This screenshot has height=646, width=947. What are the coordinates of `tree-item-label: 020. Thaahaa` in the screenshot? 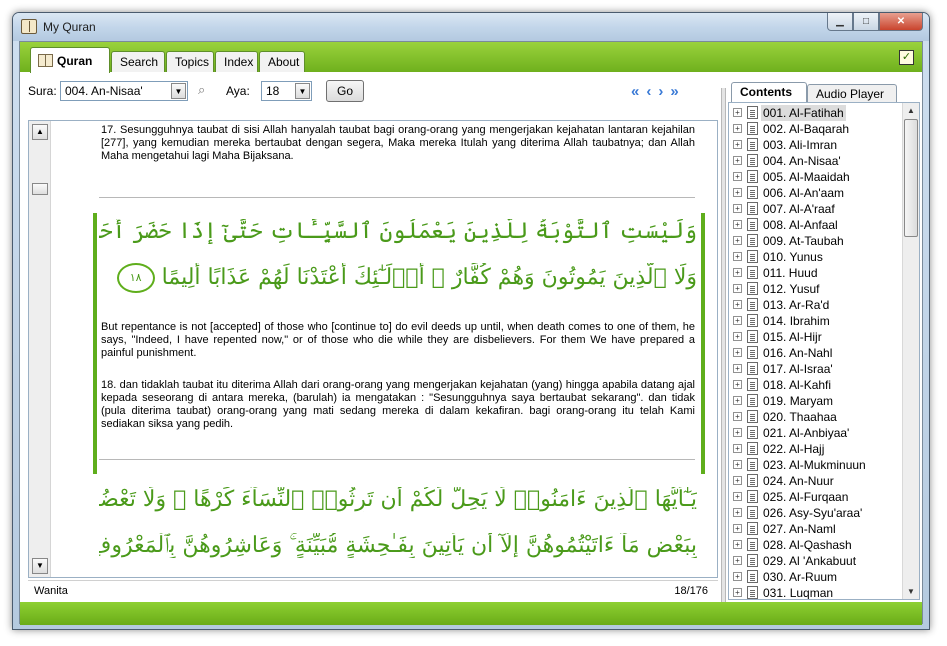 It's located at (800, 417).